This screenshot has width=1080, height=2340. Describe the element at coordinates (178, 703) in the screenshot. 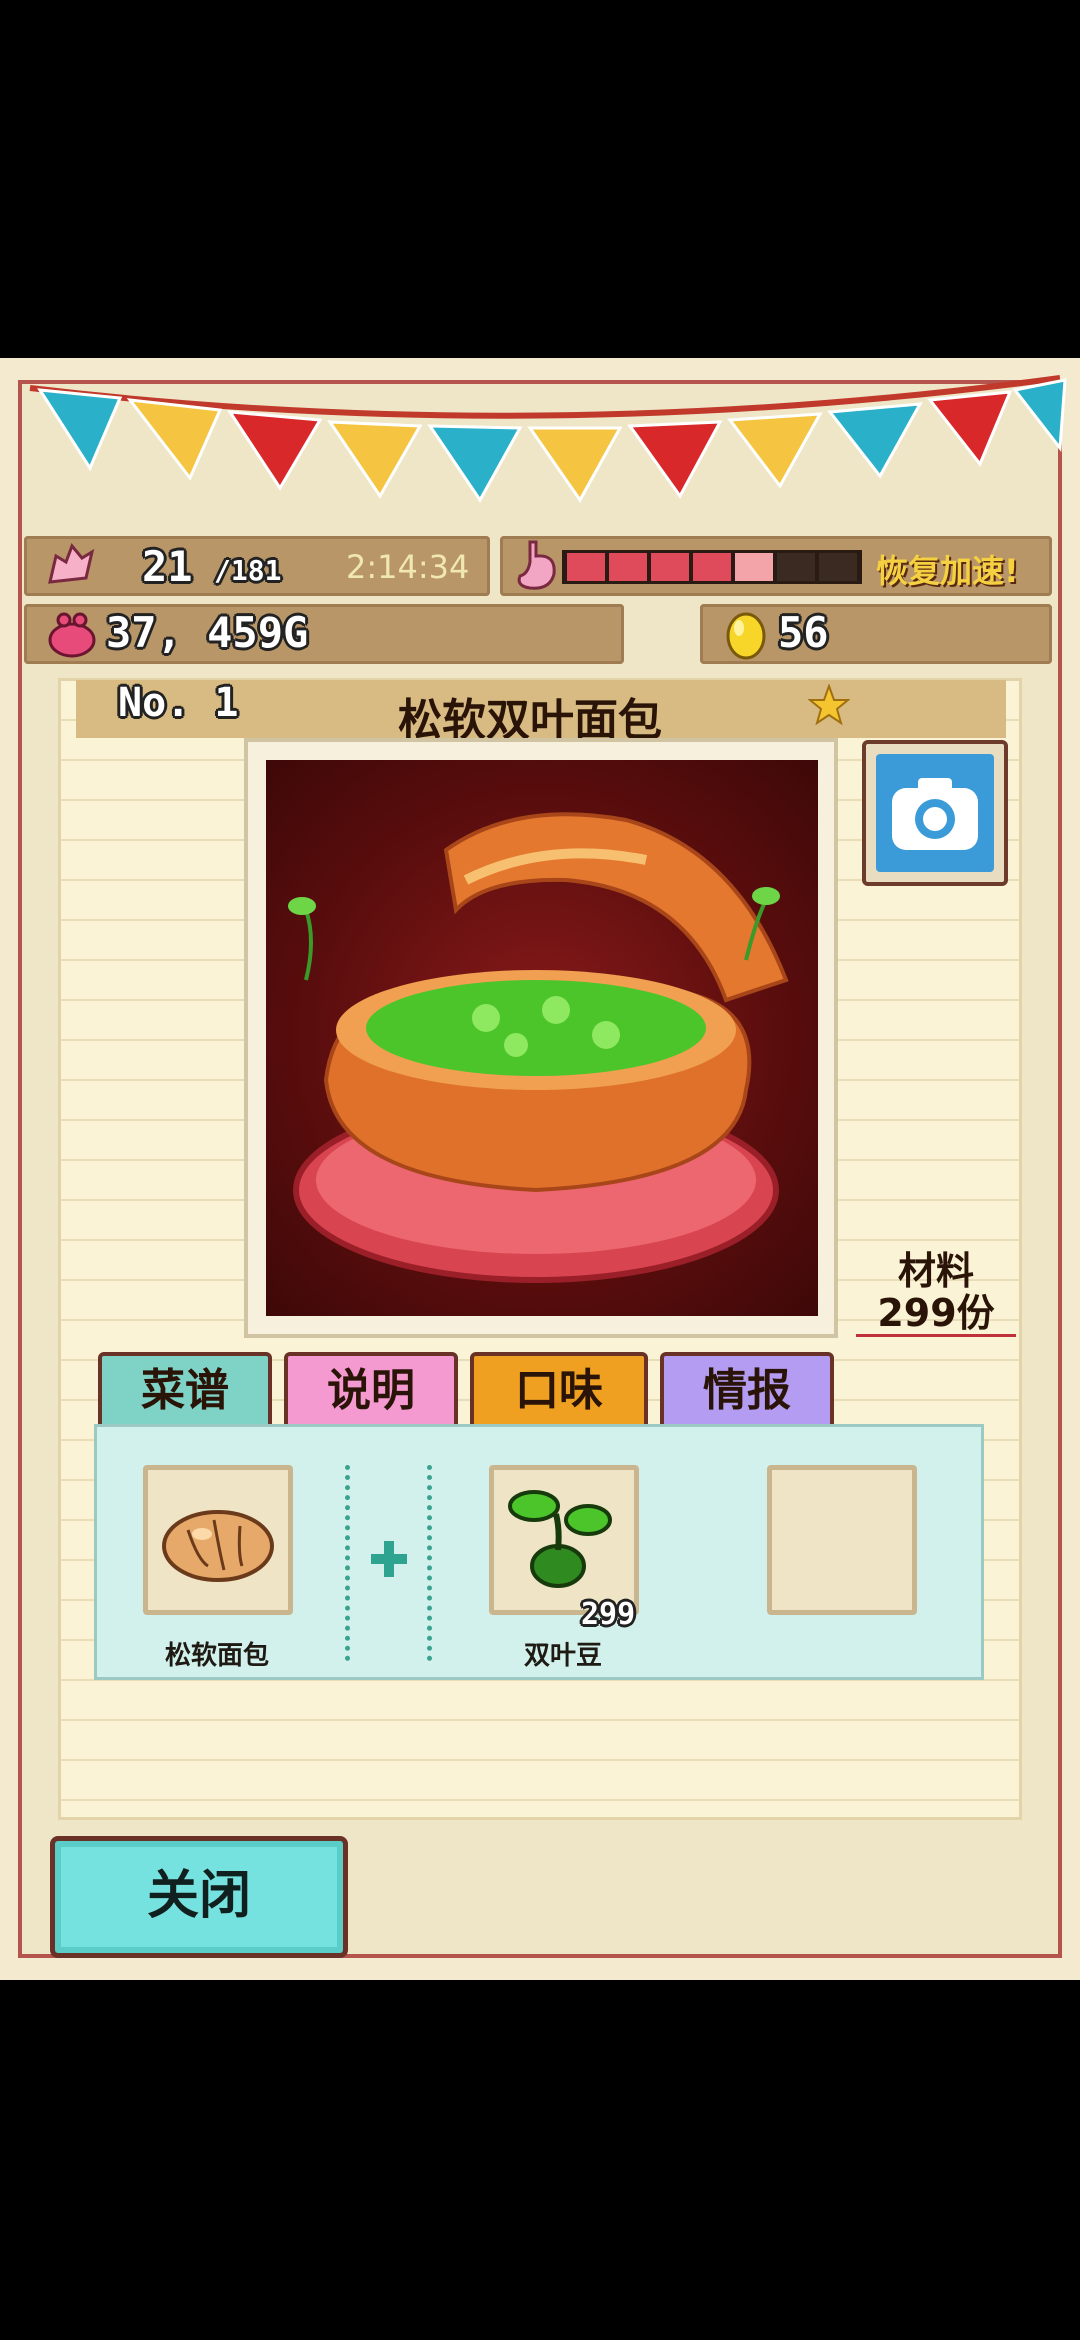

I see `recipe-number: No. 1` at that location.